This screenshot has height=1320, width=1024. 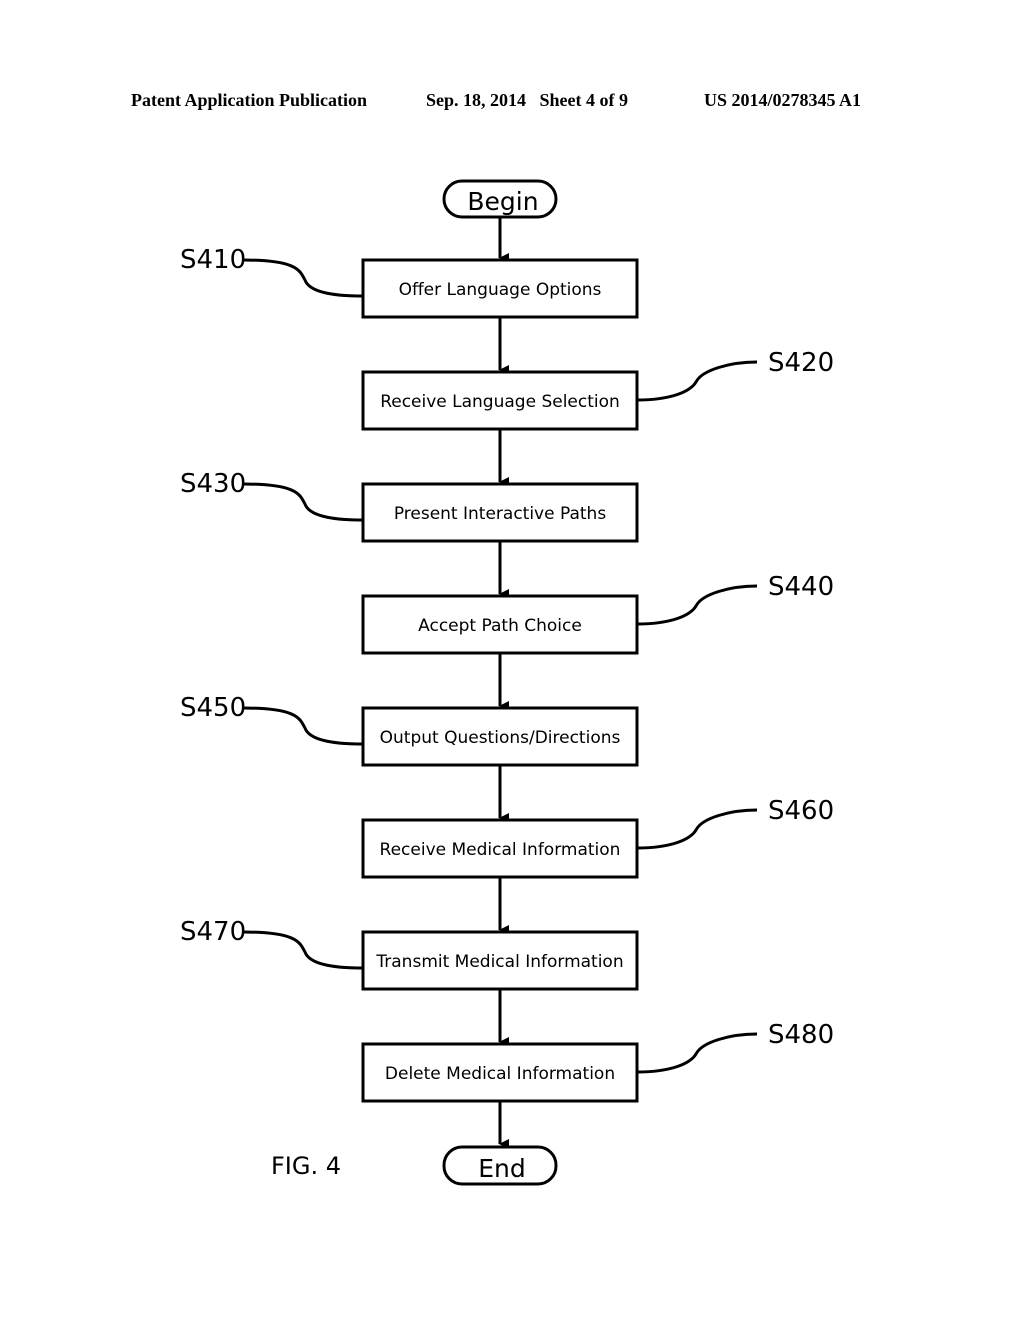 I want to click on end-label: End, so click(x=502, y=1168).